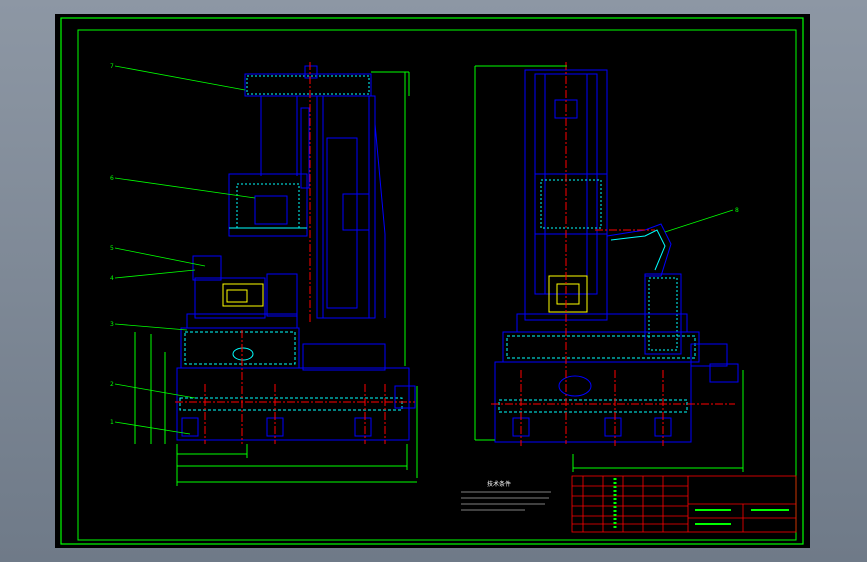  Describe the element at coordinates (684, 504) in the screenshot. I see `title-block` at that location.